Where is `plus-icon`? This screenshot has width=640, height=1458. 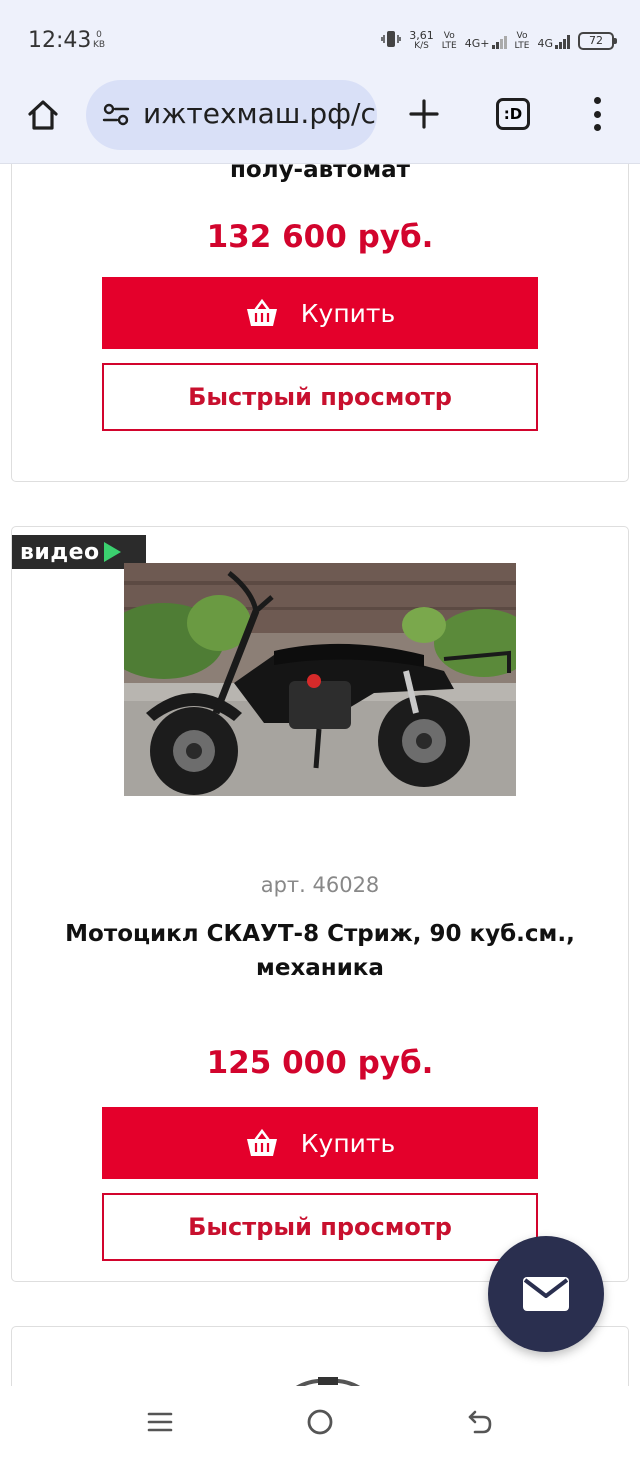 plus-icon is located at coordinates (424, 114).